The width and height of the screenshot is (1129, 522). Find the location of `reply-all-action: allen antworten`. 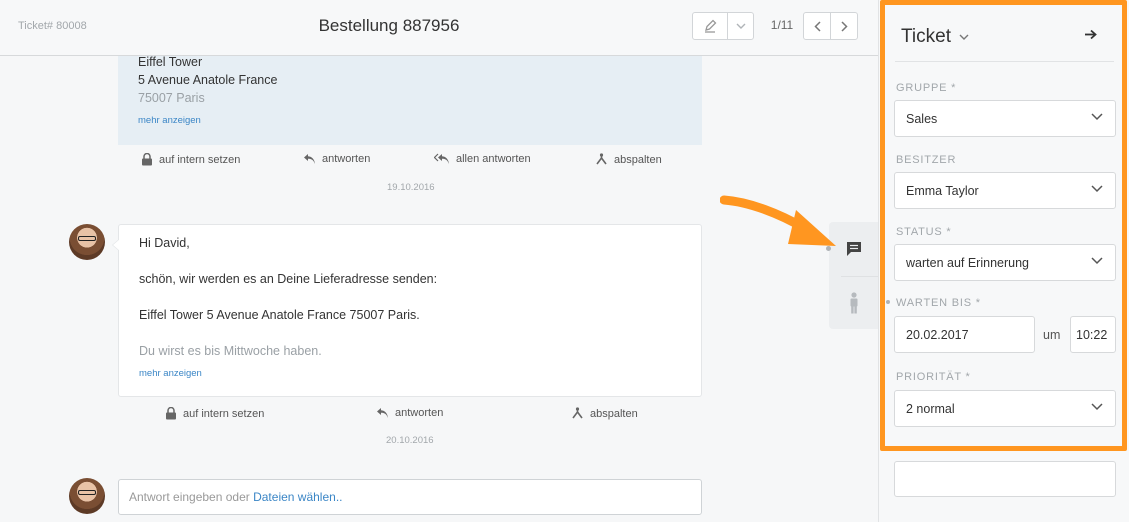

reply-all-action: allen antworten is located at coordinates (482, 159).